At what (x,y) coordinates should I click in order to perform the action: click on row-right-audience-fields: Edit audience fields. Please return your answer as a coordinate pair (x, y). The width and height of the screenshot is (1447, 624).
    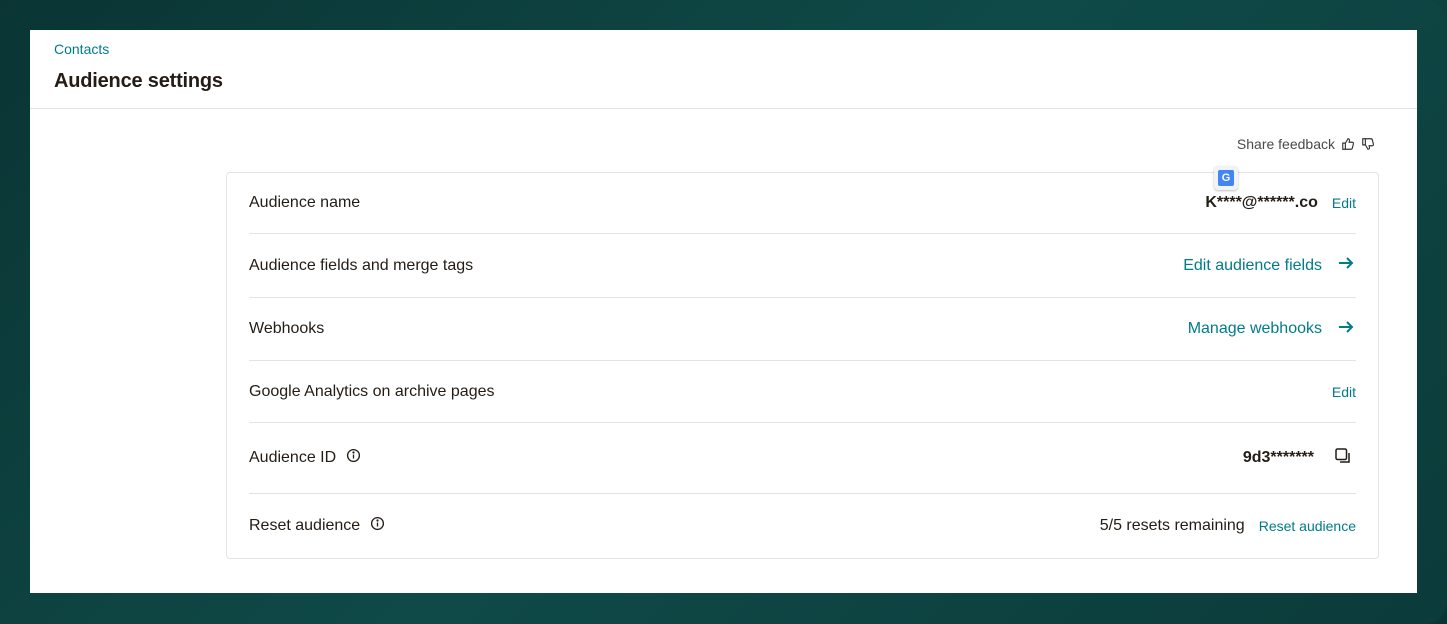
    Looking at the image, I should click on (1269, 265).